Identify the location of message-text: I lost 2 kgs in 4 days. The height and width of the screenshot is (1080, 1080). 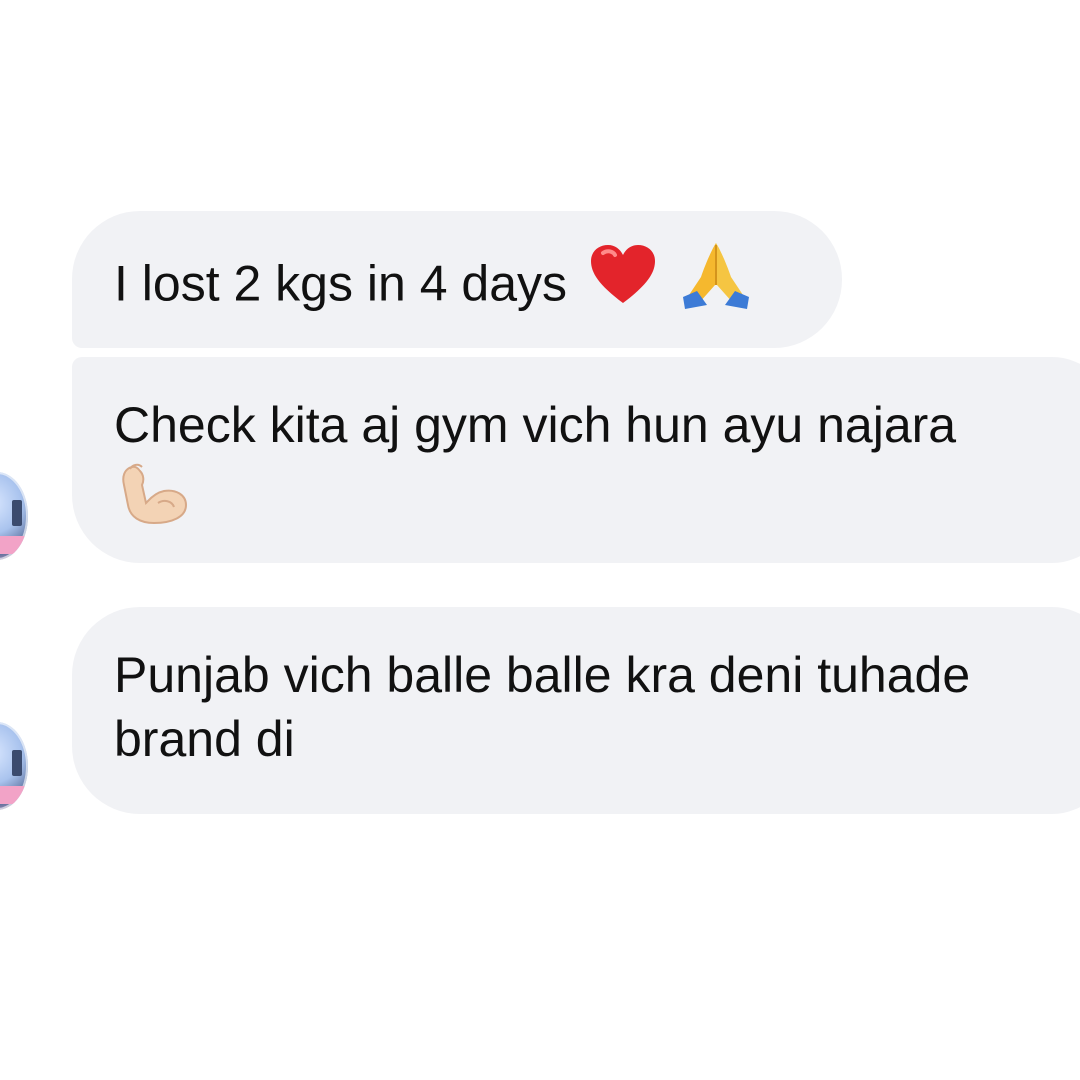
(341, 283).